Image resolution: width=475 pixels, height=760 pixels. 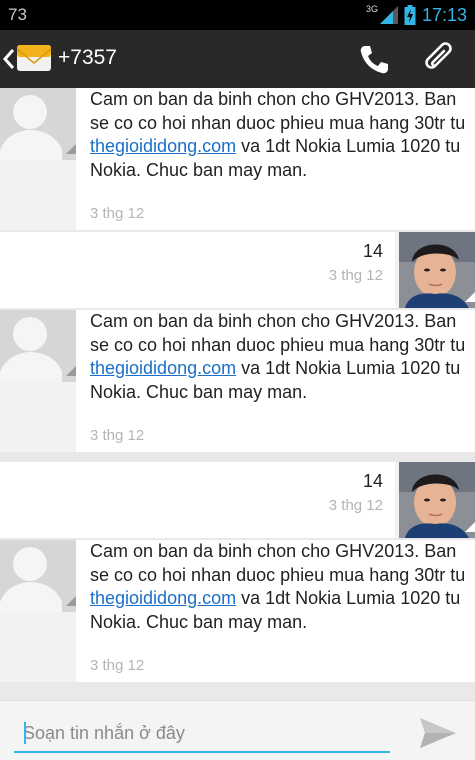 What do you see at coordinates (410, 15) in the screenshot?
I see `battery-icon` at bounding box center [410, 15].